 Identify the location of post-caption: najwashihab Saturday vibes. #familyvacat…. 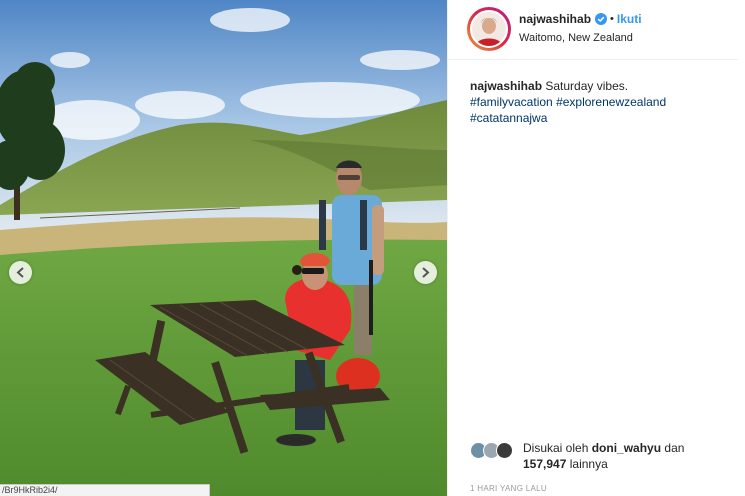
(595, 102).